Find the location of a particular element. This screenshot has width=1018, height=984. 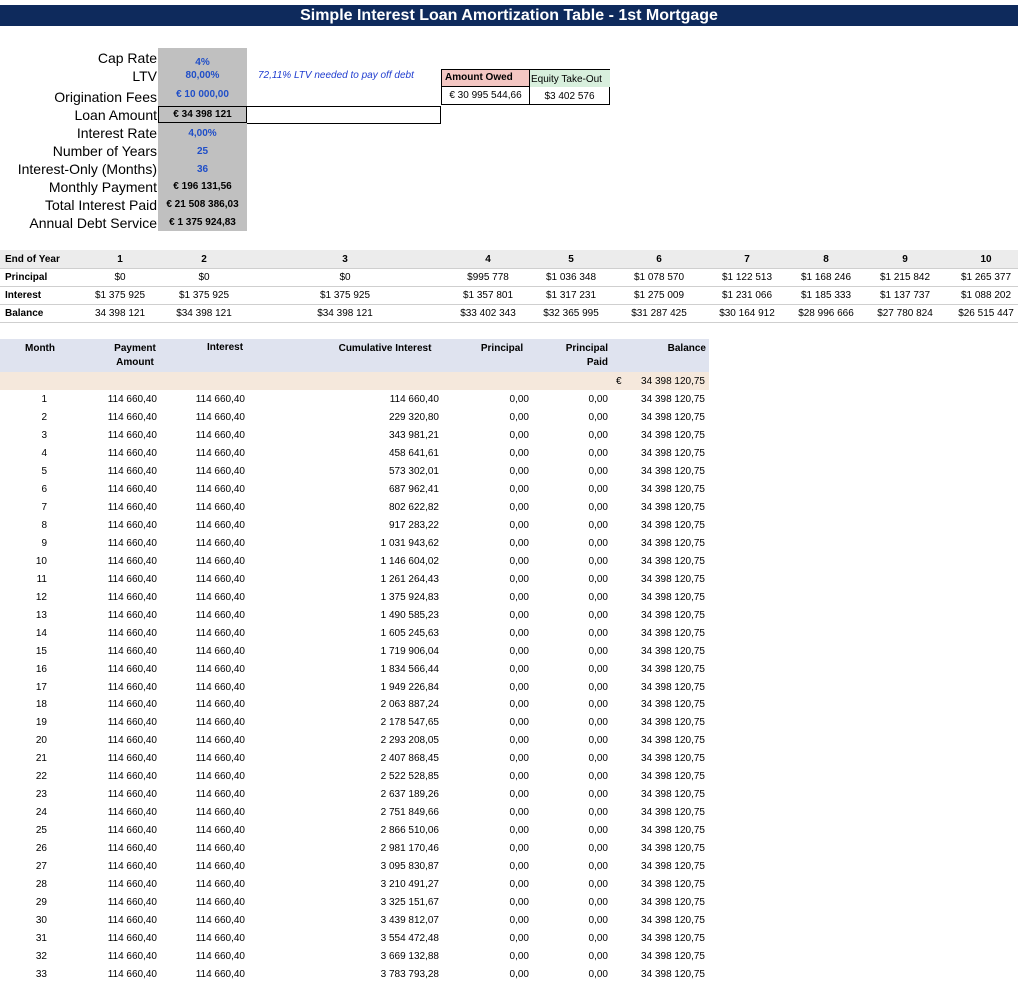

cumulative-interest-cell: 917 283,22 is located at coordinates (414, 526).